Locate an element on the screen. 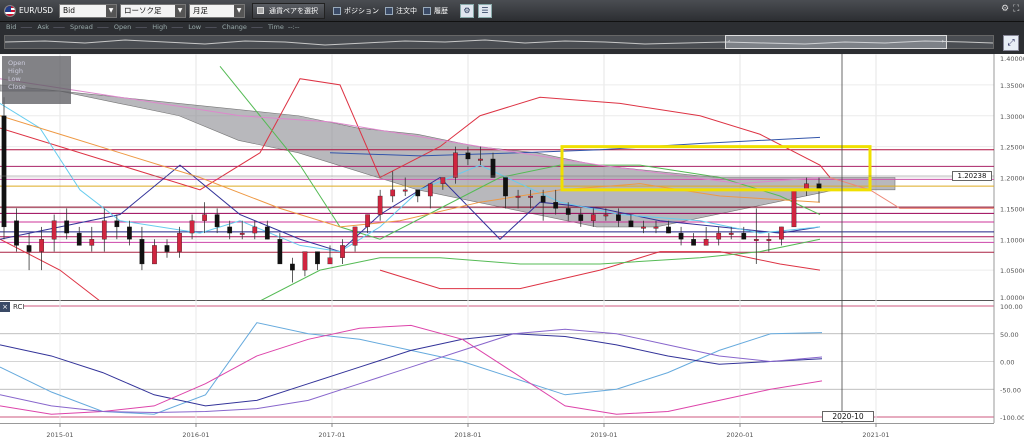 This screenshot has width=1024, height=440. ohlc-low-label: Low is located at coordinates (14, 79).